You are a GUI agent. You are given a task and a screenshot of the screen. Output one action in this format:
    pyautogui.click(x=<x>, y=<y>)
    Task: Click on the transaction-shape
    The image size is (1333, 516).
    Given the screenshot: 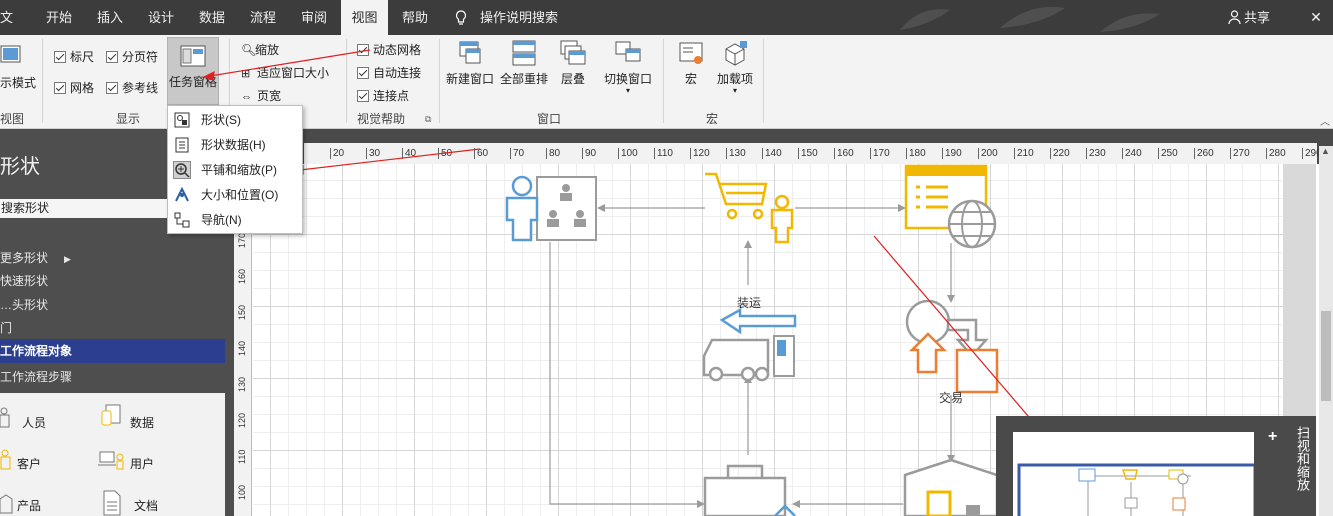 What is the action you would take?
    pyautogui.click(x=952, y=346)
    